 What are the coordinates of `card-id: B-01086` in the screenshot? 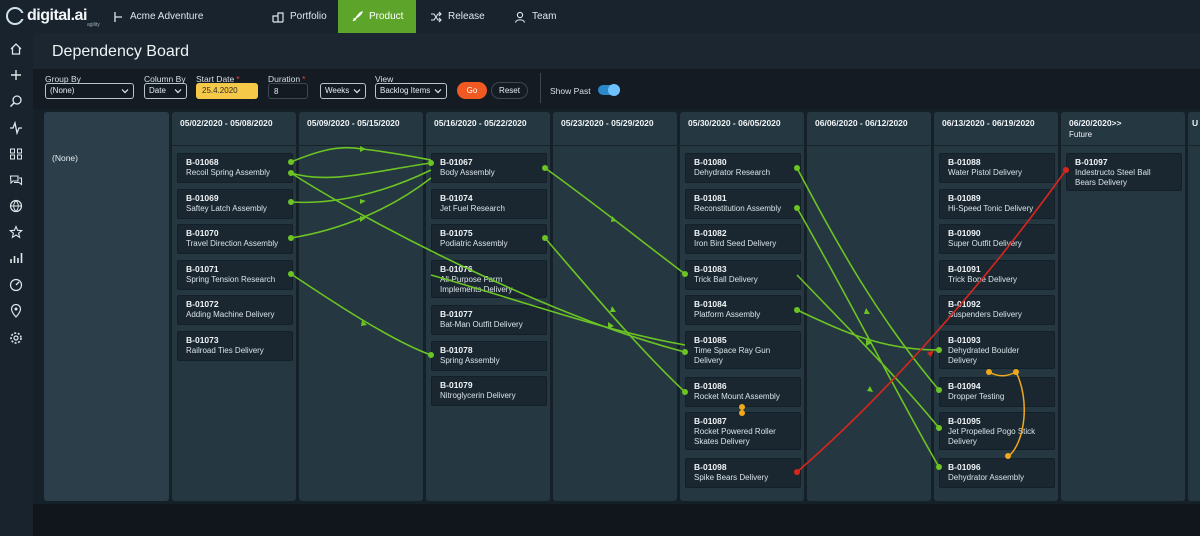 It's located at (710, 386).